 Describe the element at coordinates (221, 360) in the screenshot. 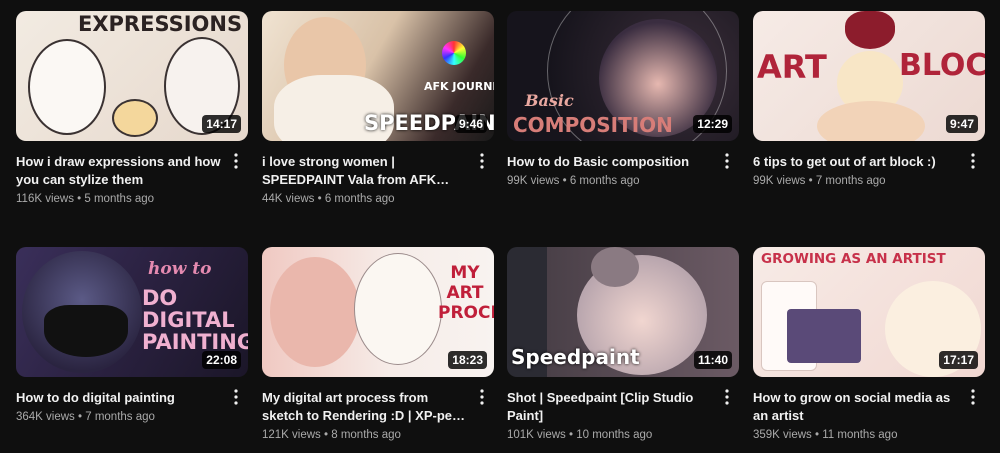

I see `video-duration: 22:08` at that location.